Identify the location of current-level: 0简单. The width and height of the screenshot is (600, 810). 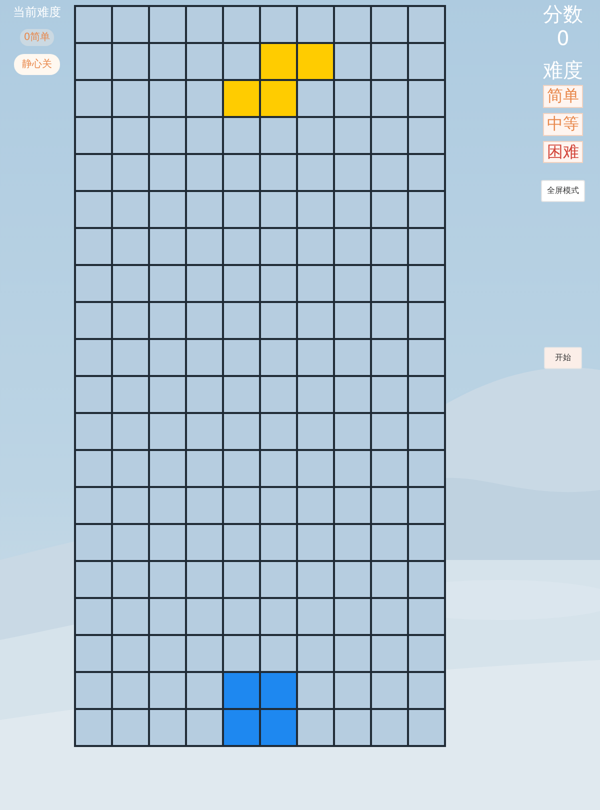
(37, 37).